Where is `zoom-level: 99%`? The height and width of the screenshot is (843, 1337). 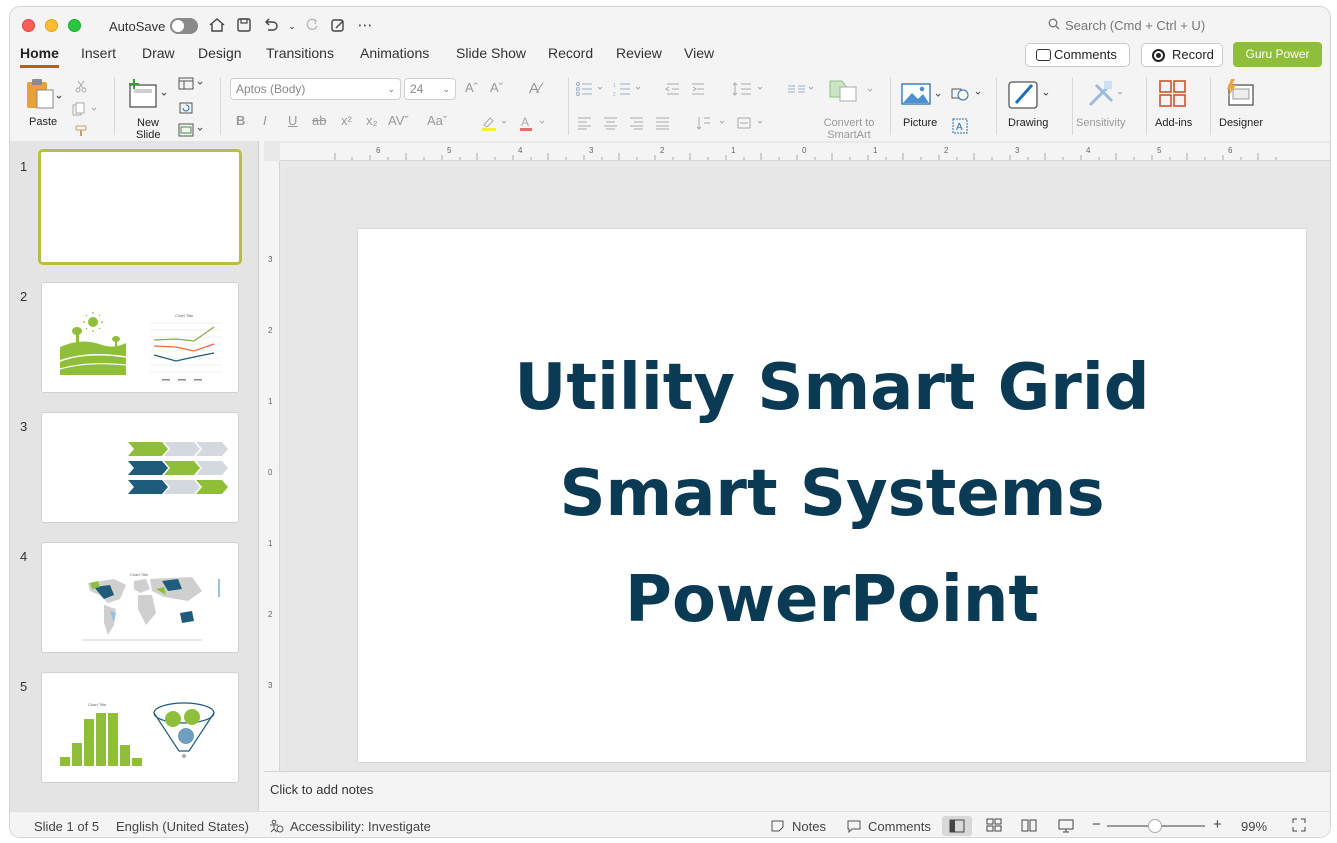
zoom-level: 99% is located at coordinates (1254, 826).